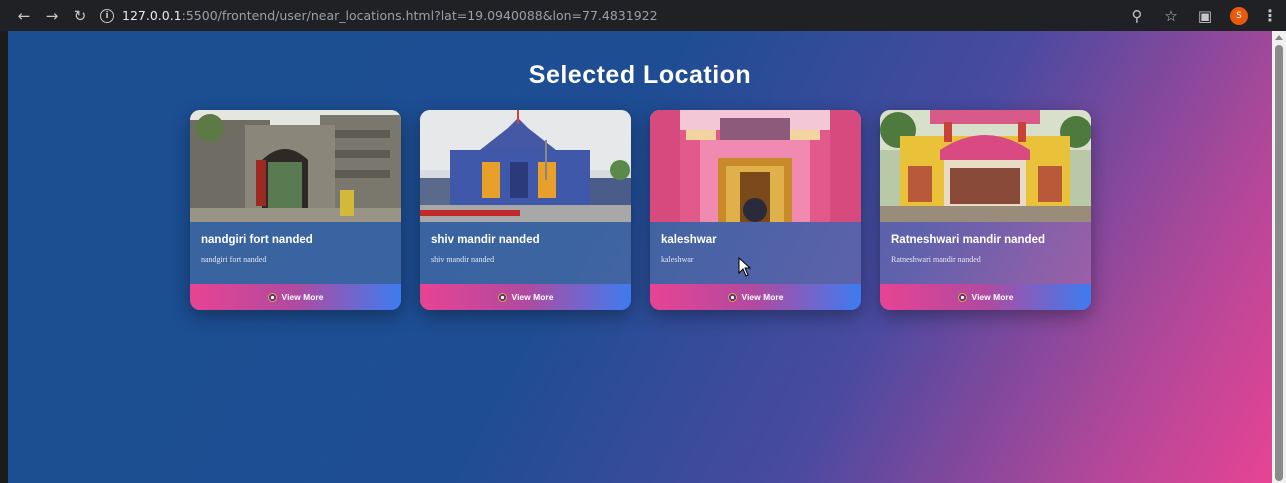 Image resolution: width=1286 pixels, height=483 pixels. Describe the element at coordinates (485, 240) in the screenshot. I see `card-title: shiv mandir nanded` at that location.